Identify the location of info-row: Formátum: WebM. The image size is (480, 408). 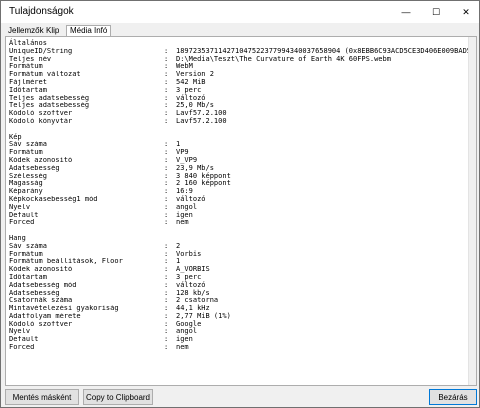
(240, 67).